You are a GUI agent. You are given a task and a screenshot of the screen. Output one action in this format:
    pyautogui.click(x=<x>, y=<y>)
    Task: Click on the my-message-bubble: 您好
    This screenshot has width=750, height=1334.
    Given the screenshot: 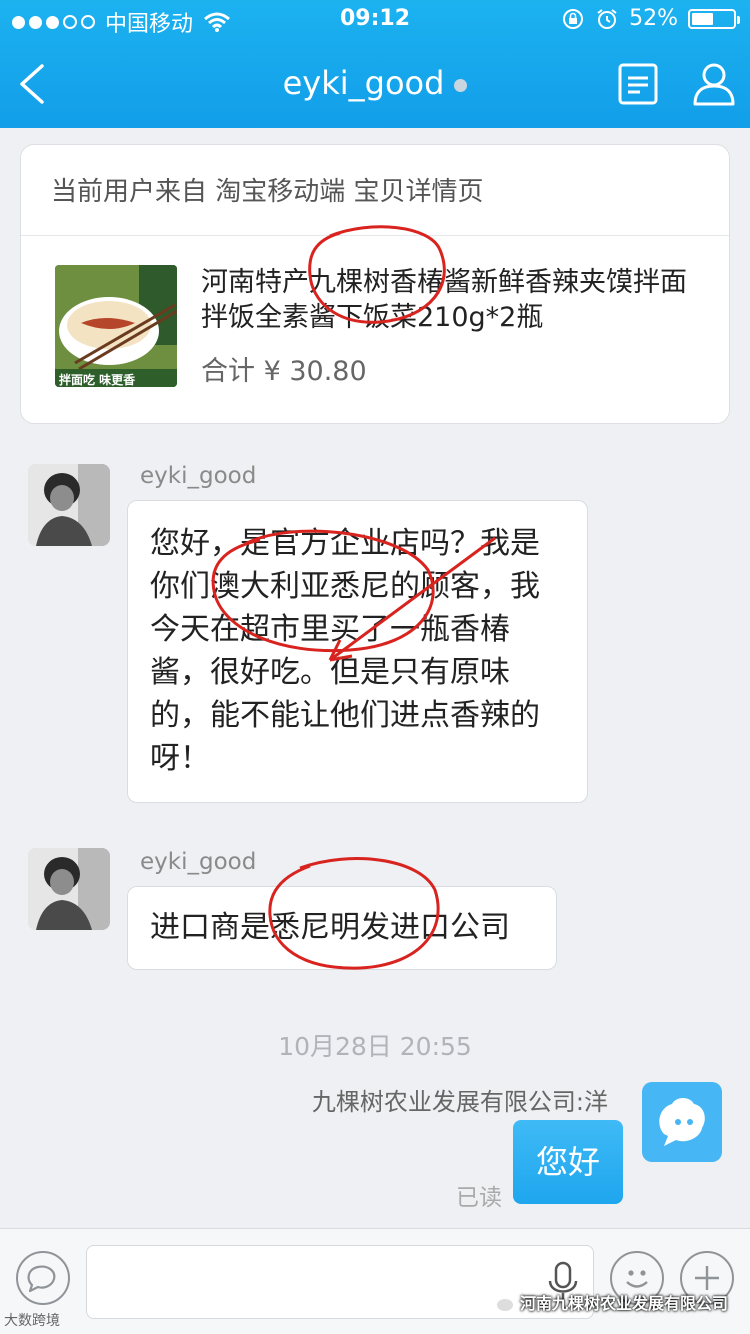 What is the action you would take?
    pyautogui.click(x=568, y=1162)
    